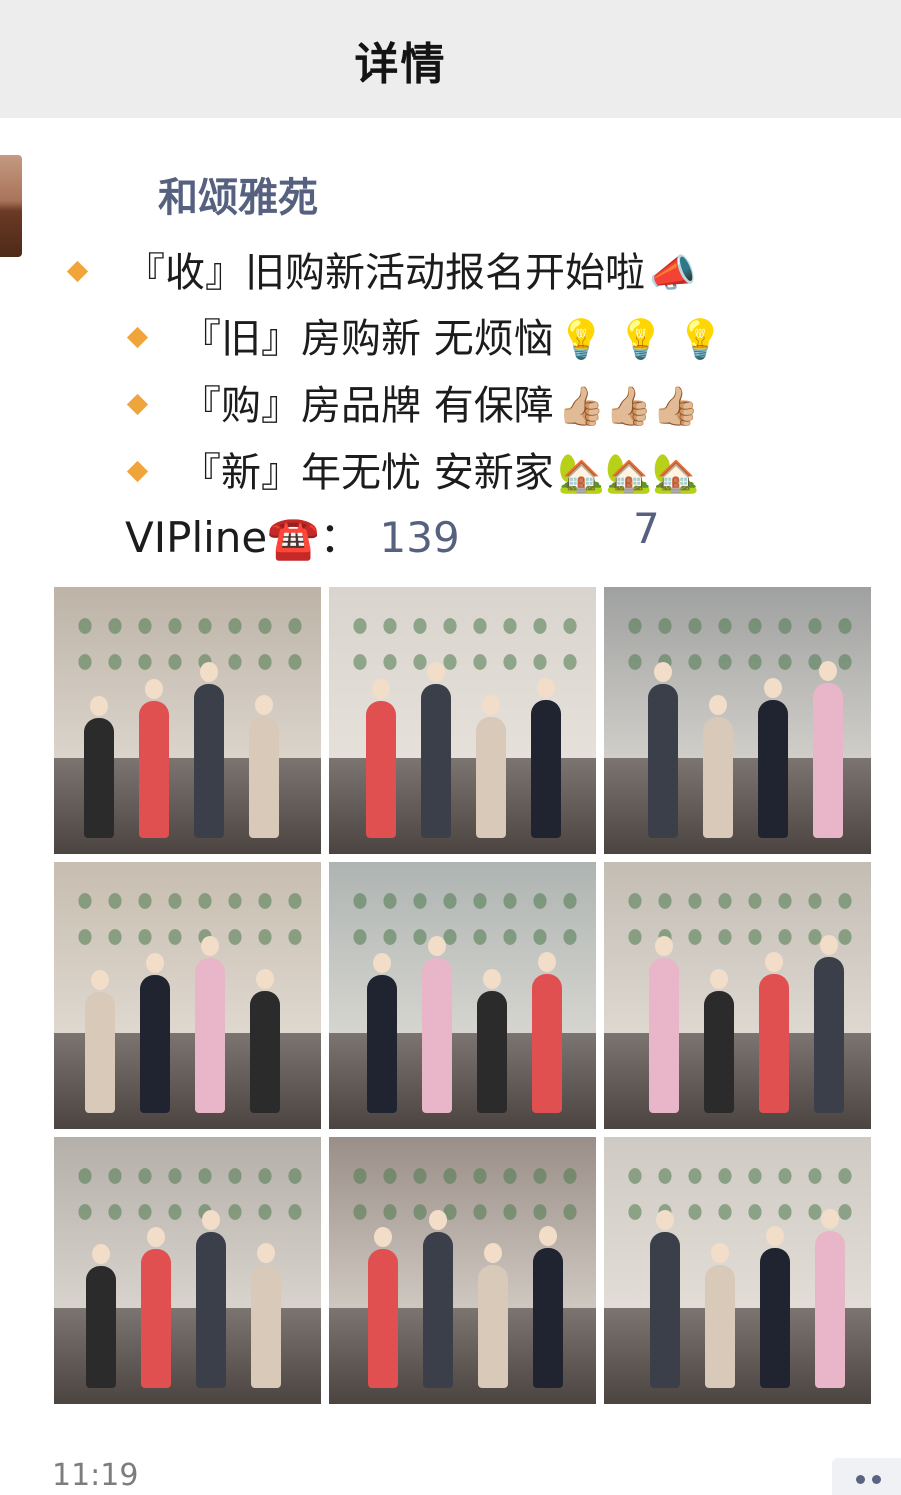  Describe the element at coordinates (646, 528) in the screenshot. I see `phone-number-end: 7` at that location.